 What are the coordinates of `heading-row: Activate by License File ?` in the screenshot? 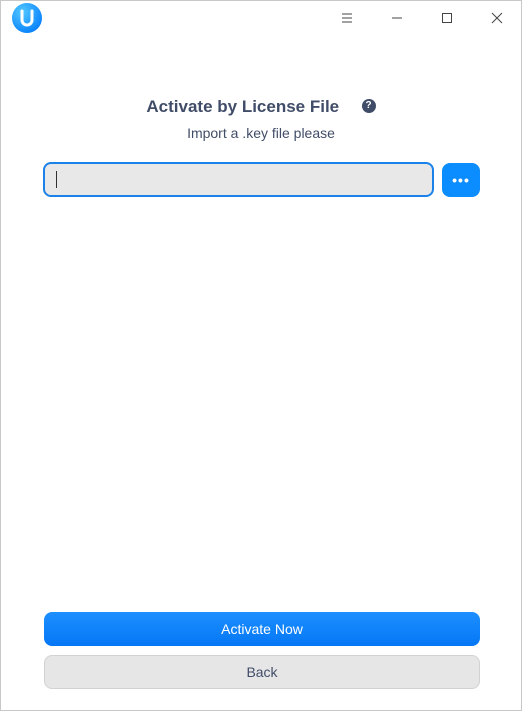 It's located at (261, 107).